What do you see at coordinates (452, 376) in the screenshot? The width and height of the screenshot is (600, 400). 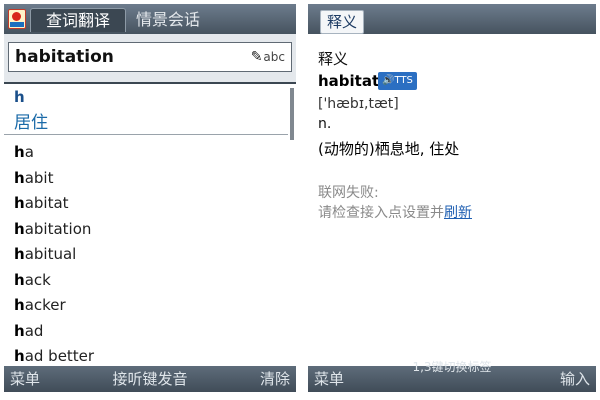 I see `softkey-bar: 菜单 1,3键切换标签 输入` at bounding box center [452, 376].